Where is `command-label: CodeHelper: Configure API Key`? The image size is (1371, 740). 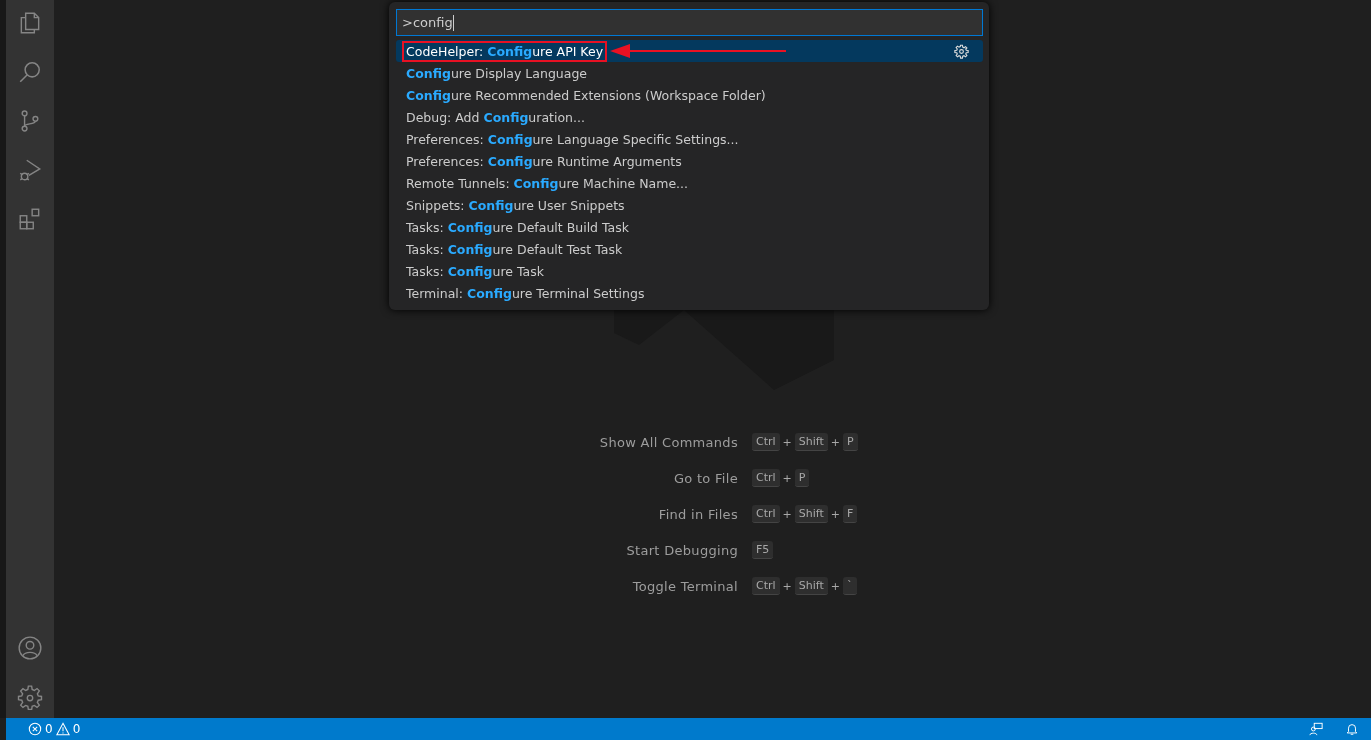
command-label: CodeHelper: Configure API Key is located at coordinates (505, 51).